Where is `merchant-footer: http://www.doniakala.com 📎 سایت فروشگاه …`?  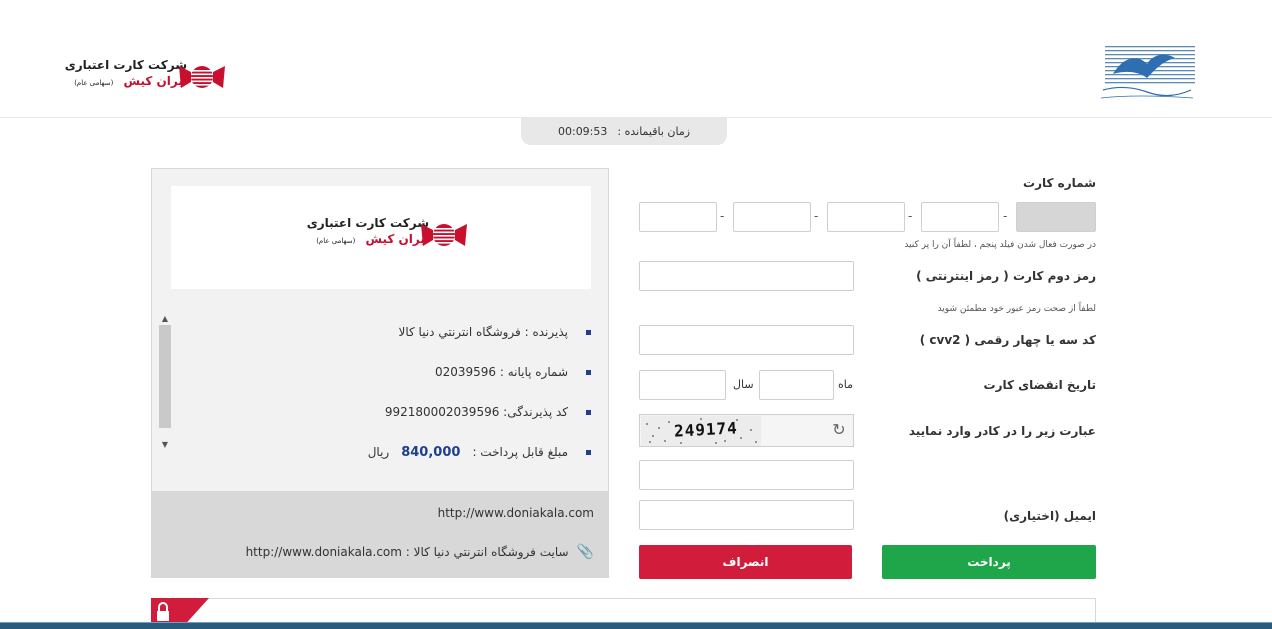 merchant-footer: http://www.doniakala.com 📎 سایت فروشگاه … is located at coordinates (380, 534).